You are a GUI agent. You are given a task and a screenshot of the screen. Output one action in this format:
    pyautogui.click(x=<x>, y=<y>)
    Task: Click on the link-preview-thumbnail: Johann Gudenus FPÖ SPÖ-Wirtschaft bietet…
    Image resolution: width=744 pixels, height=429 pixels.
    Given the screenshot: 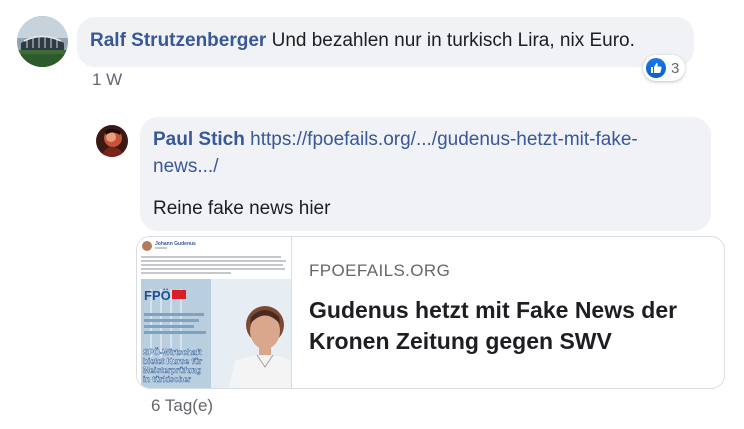 What is the action you would take?
    pyautogui.click(x=214, y=312)
    